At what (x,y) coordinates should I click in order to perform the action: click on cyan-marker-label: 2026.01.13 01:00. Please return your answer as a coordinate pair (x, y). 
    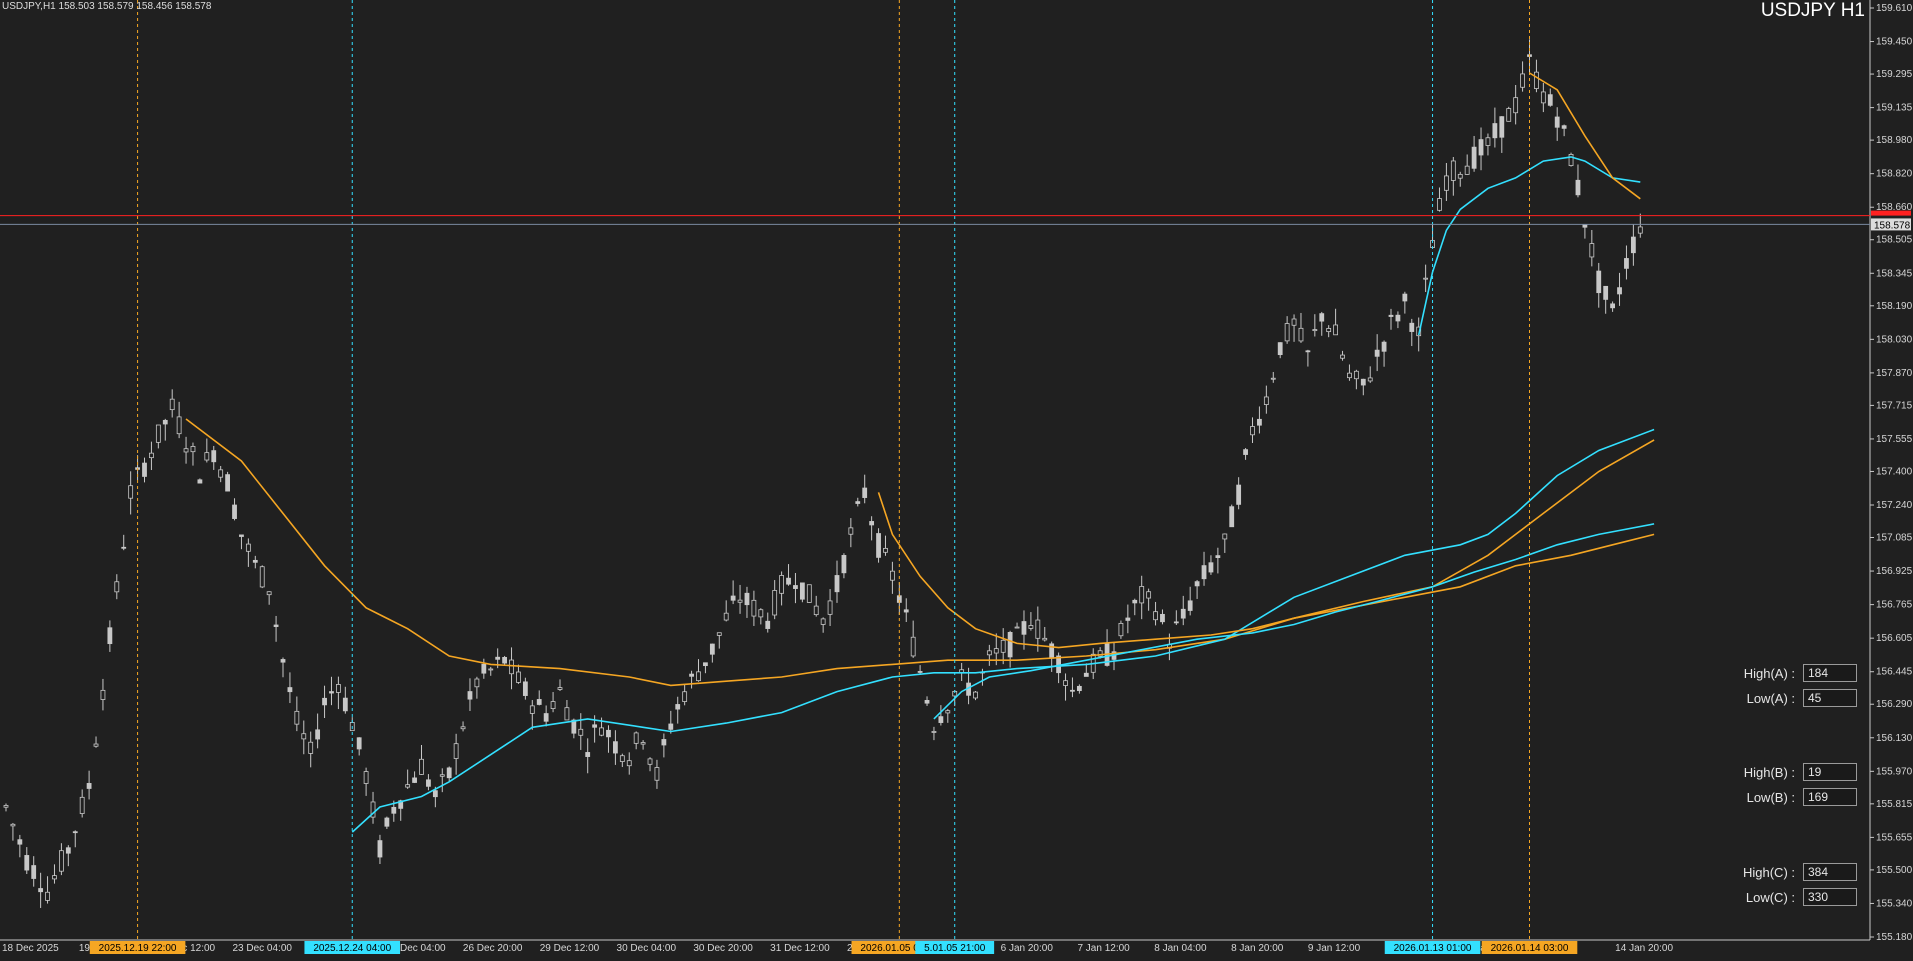
    Looking at the image, I should click on (1433, 948).